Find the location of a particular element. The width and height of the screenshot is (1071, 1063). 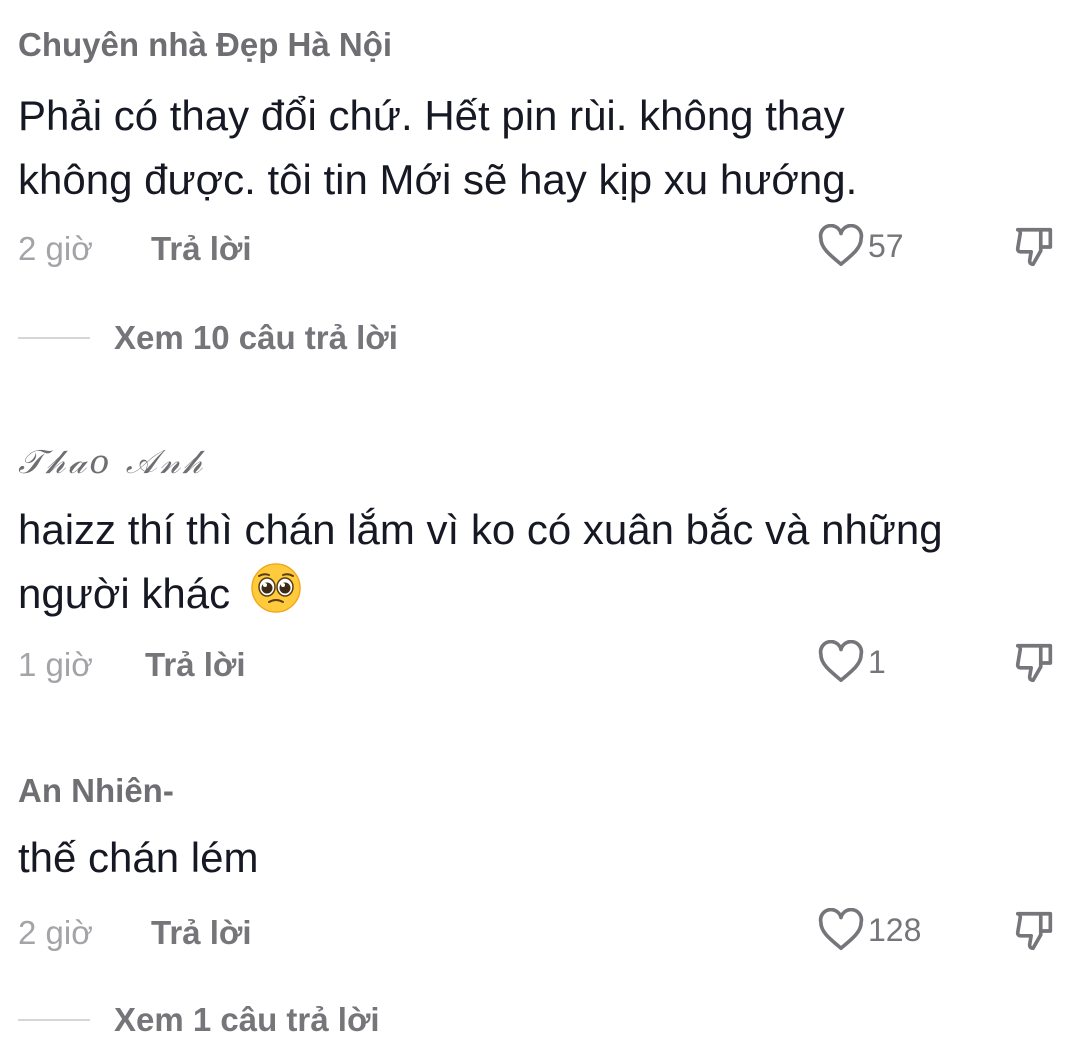

comment-meta: 2 giờ Trả lời 57 is located at coordinates (538, 249).